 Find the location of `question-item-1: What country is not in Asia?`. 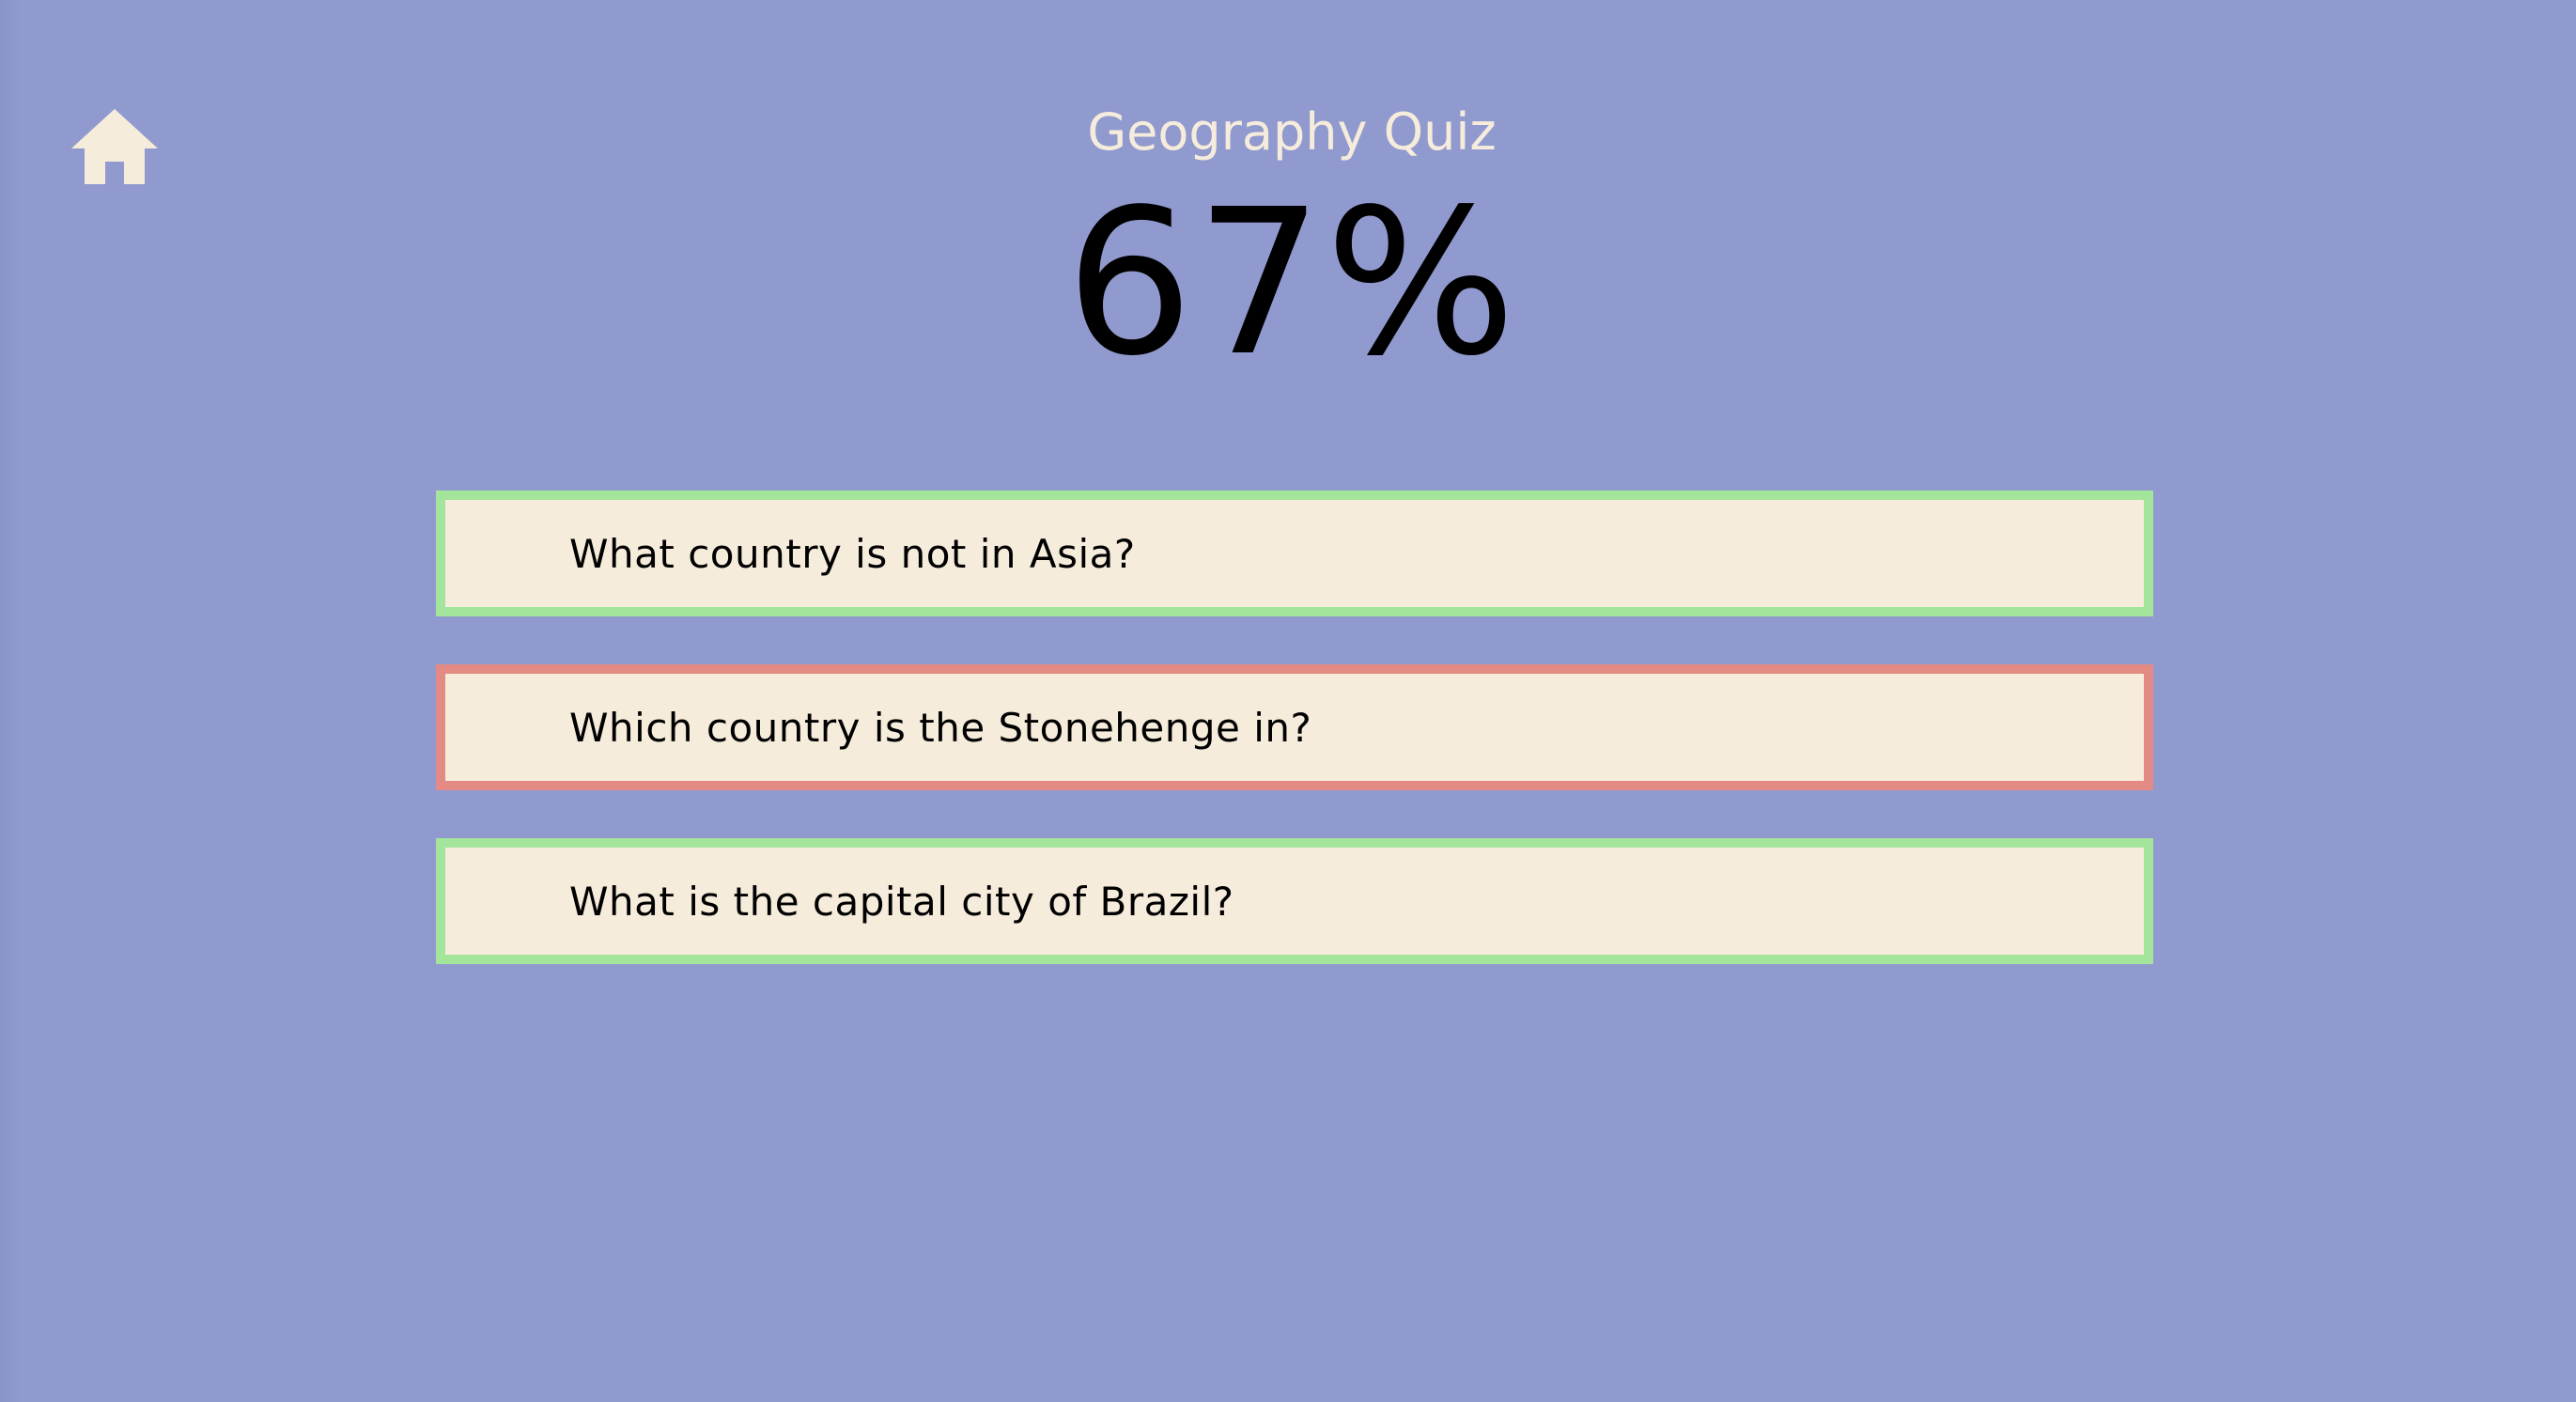

question-item-1: What country is not in Asia? is located at coordinates (1294, 553).